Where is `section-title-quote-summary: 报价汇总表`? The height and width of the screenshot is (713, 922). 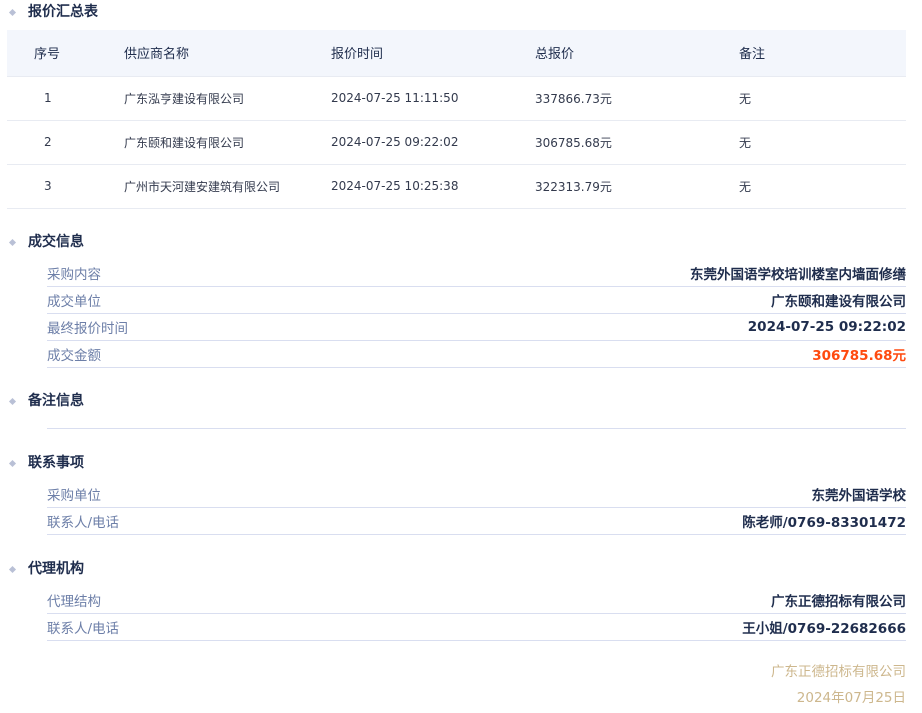
section-title-quote-summary: 报价汇总表 is located at coordinates (53, 12).